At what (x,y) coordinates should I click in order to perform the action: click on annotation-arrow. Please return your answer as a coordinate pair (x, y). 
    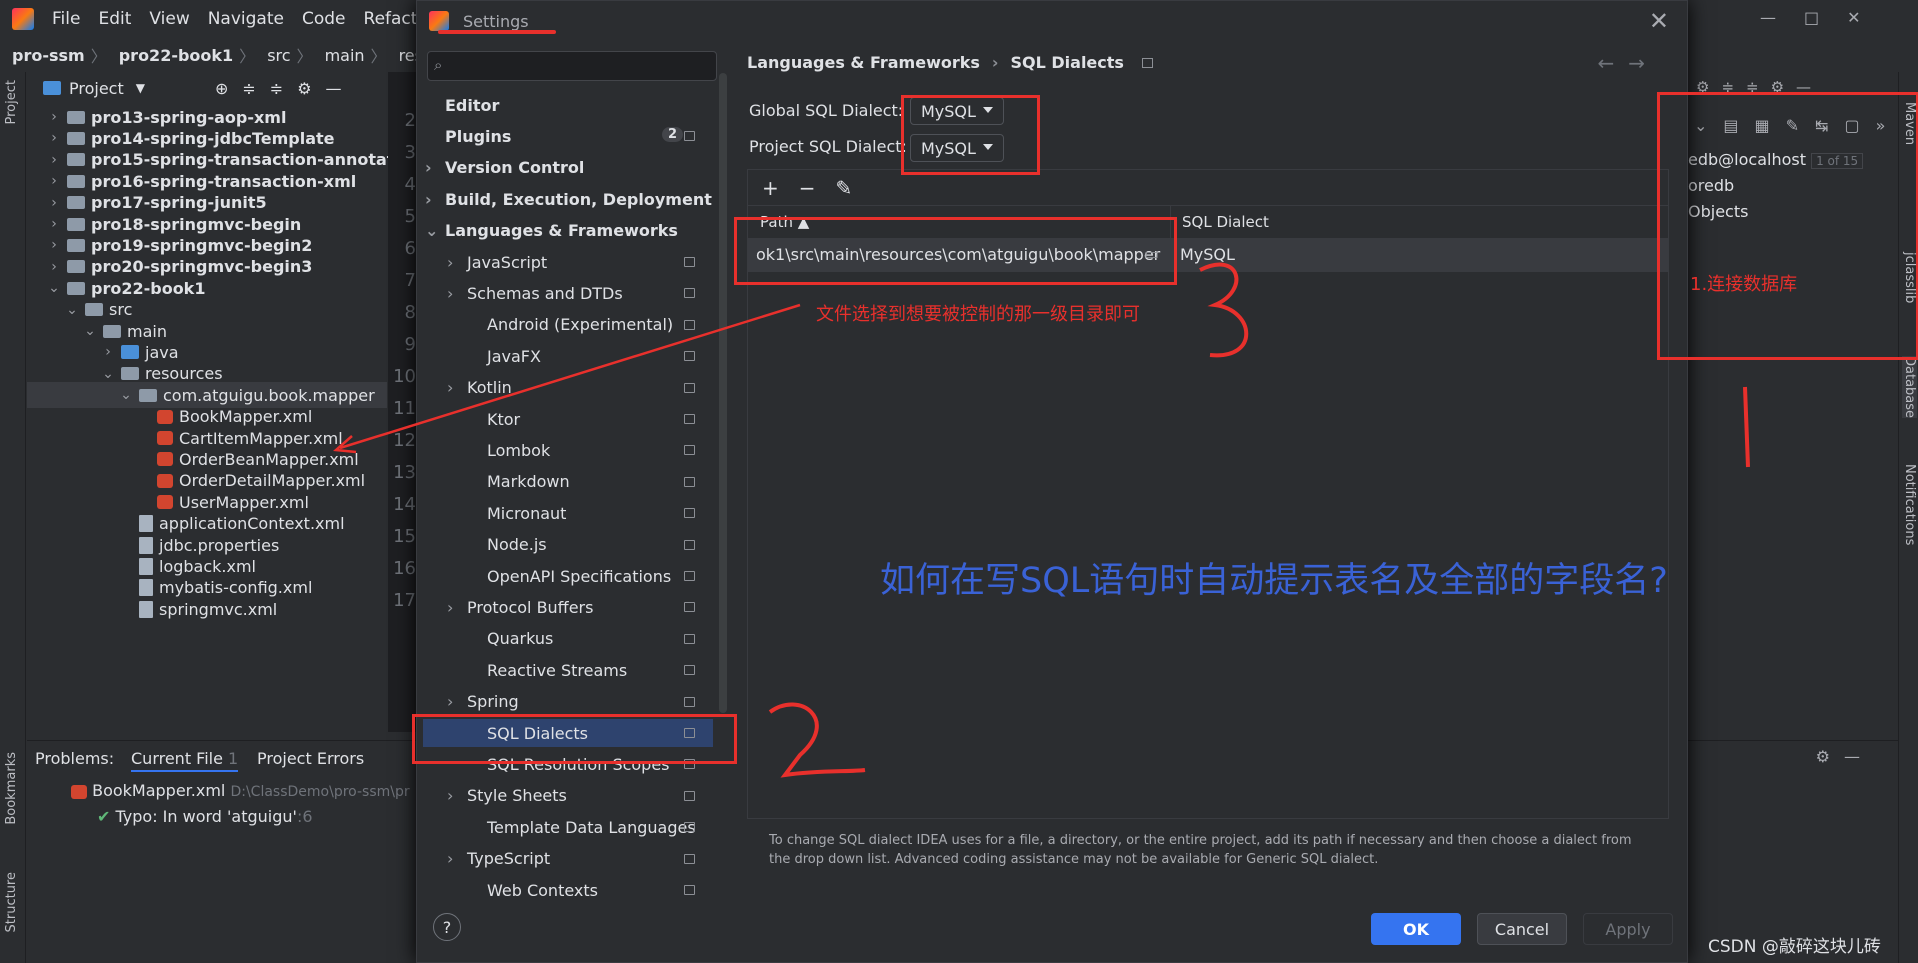
    Looking at the image, I should click on (570, 376).